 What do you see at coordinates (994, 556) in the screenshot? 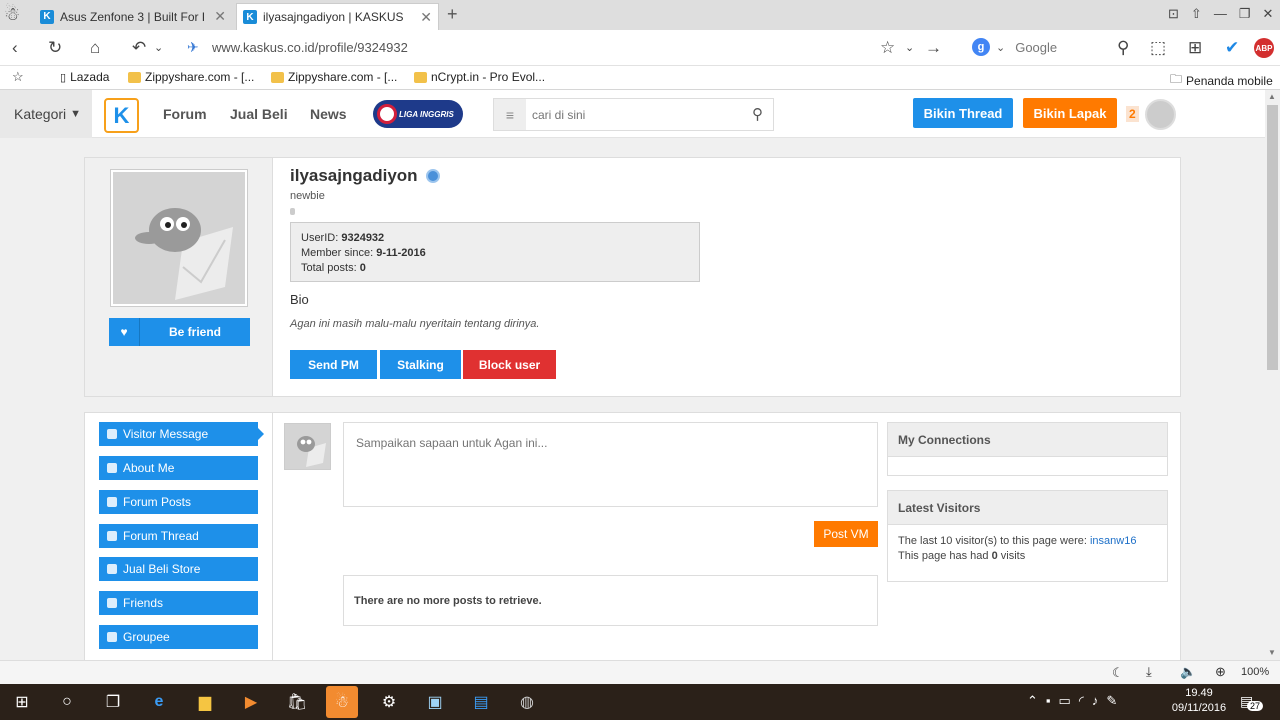
I see `visits-count: 0` at bounding box center [994, 556].